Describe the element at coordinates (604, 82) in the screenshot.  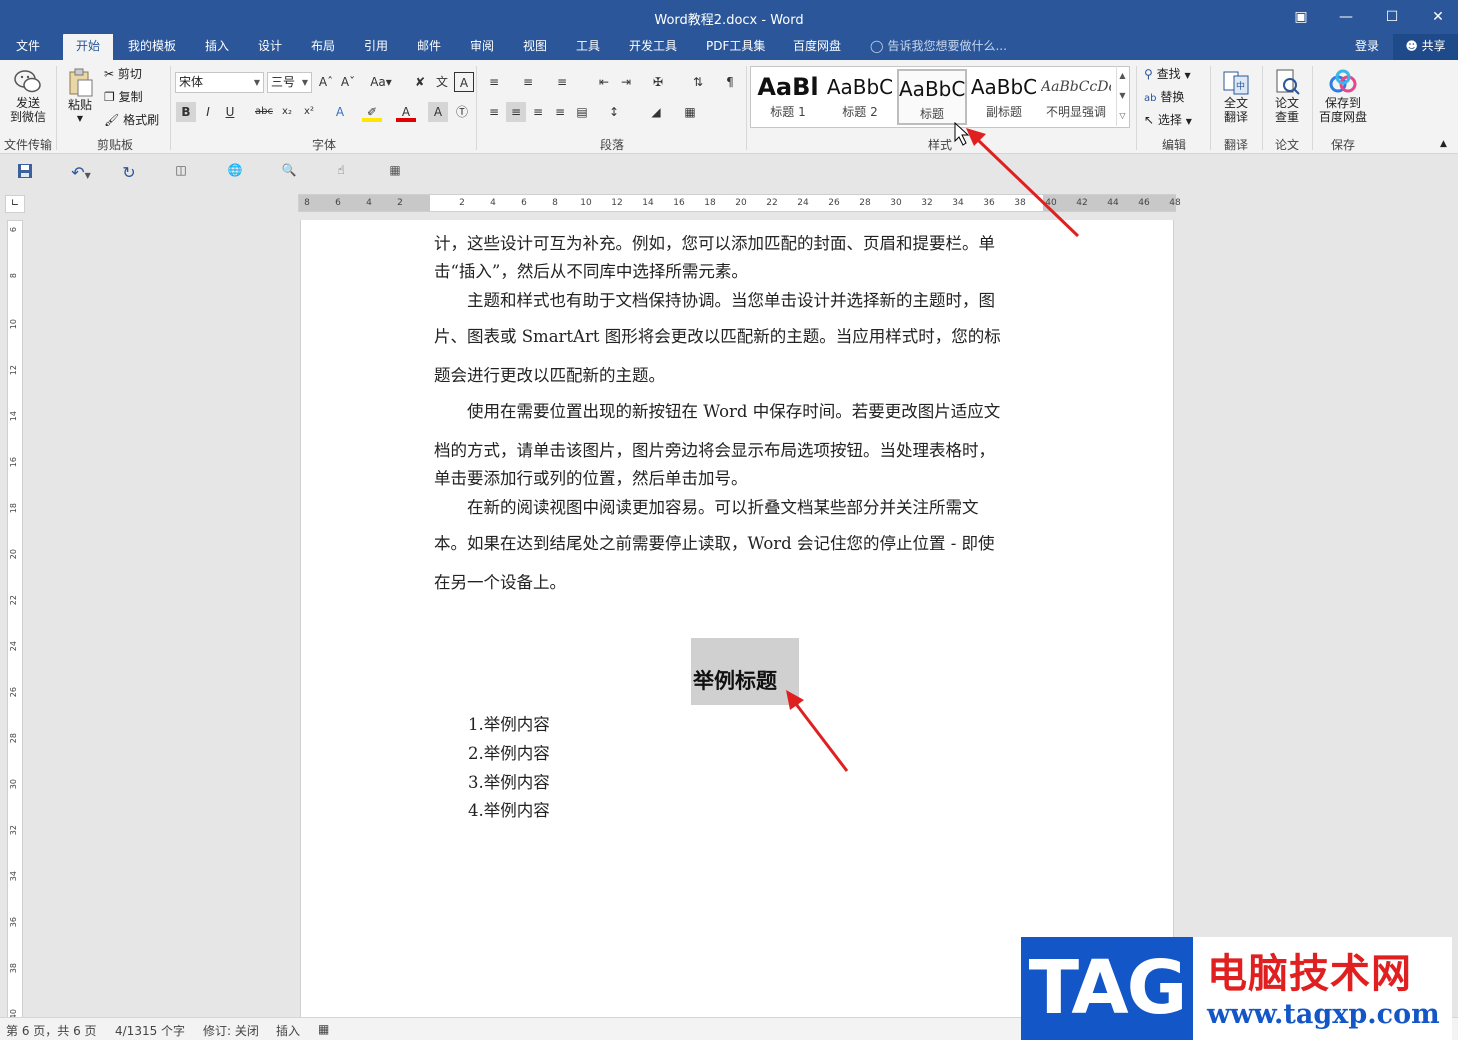
I see `decrease-indent-icon: ⇤` at that location.